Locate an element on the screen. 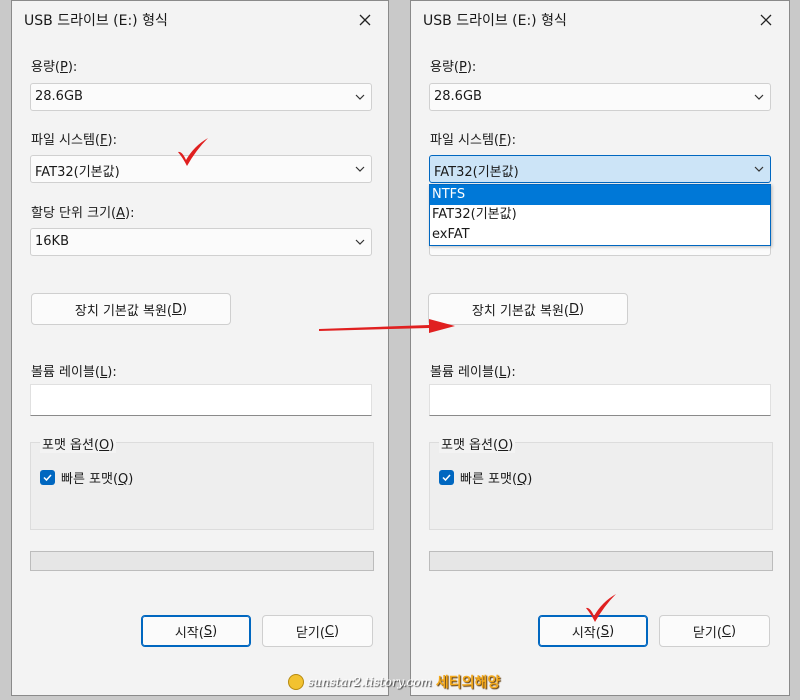  watermark: sunstar2.tistory.com 세티의해양 is located at coordinates (394, 682).